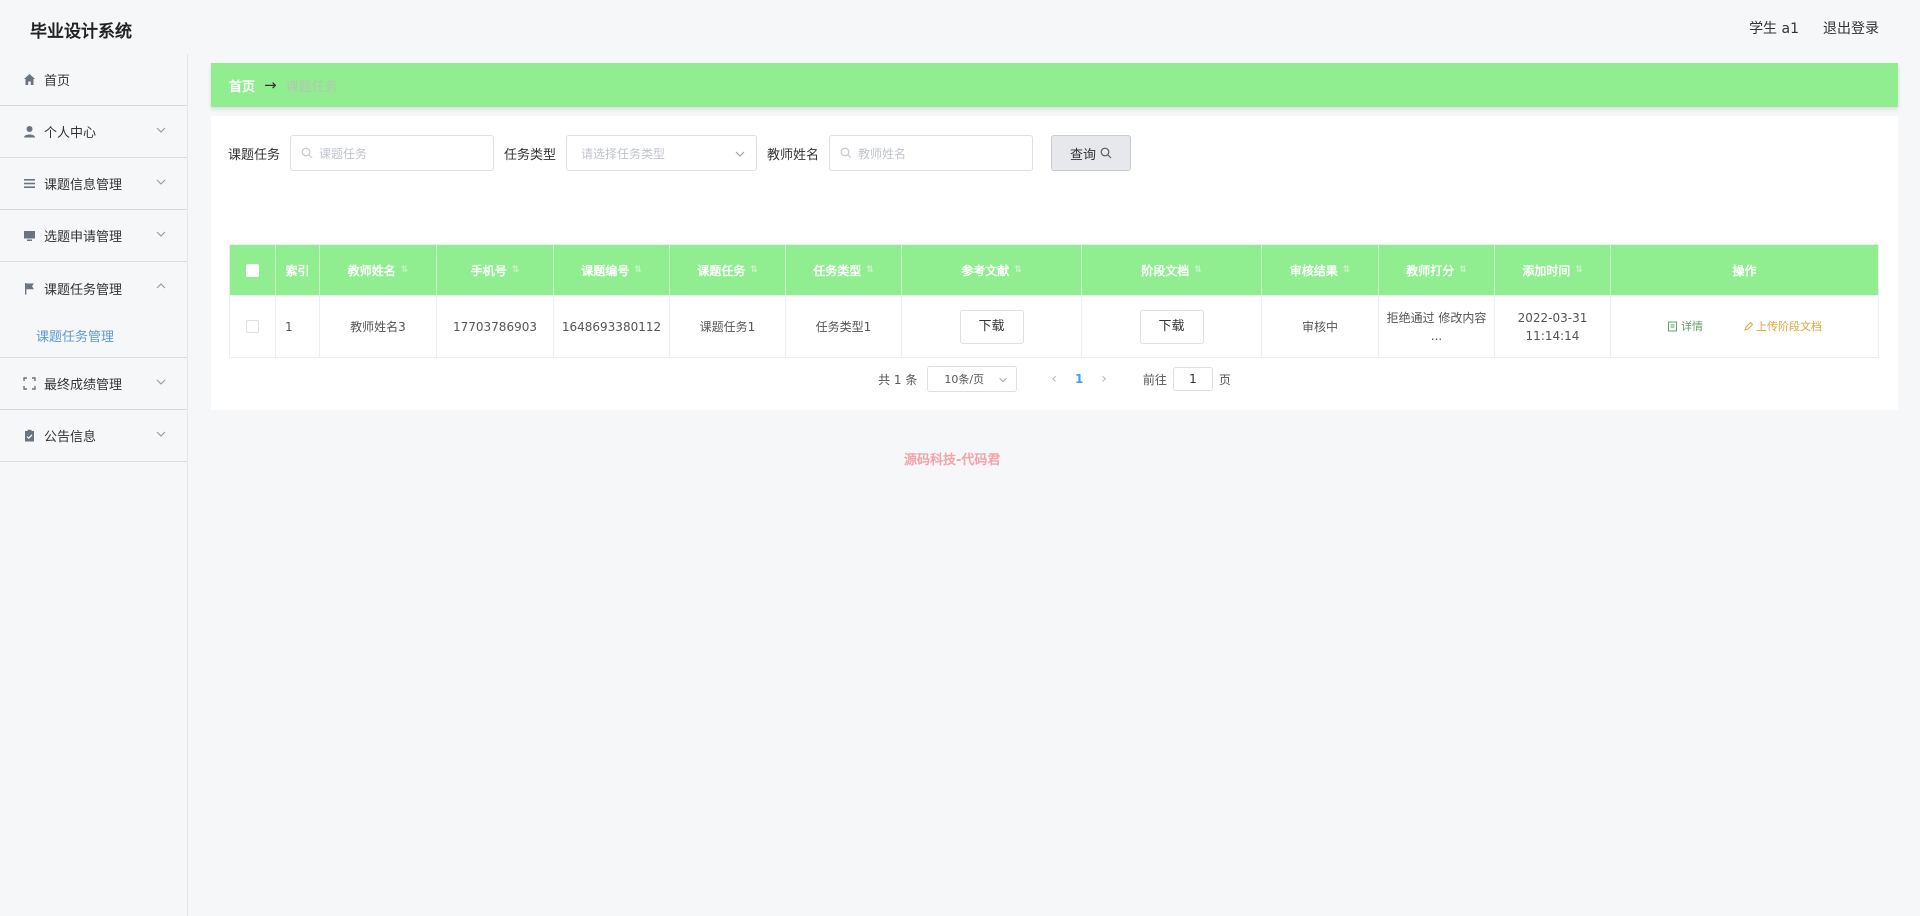  I want to click on row-select-cell, so click(253, 326).